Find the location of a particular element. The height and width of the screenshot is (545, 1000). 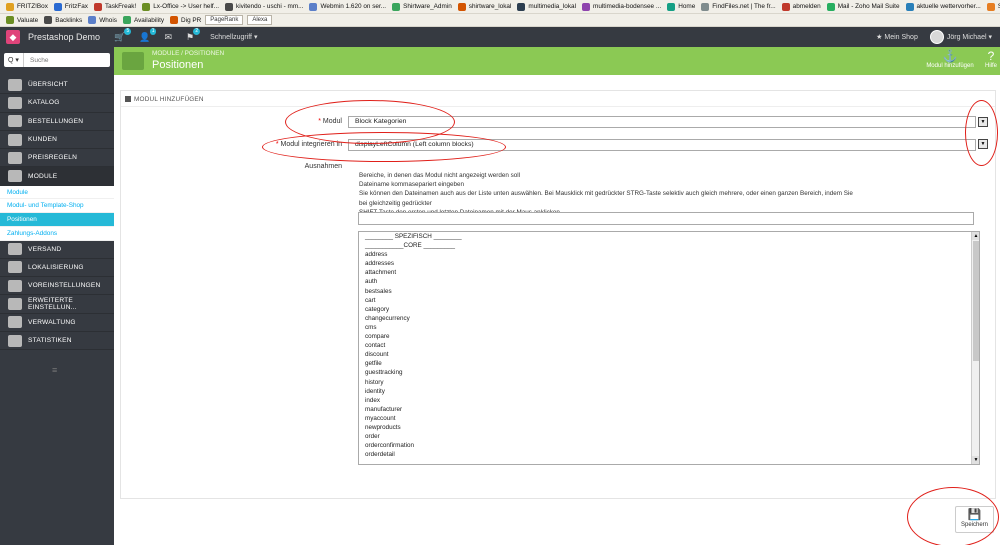

seo-tool-3: Availability is located at coordinates (143, 20).